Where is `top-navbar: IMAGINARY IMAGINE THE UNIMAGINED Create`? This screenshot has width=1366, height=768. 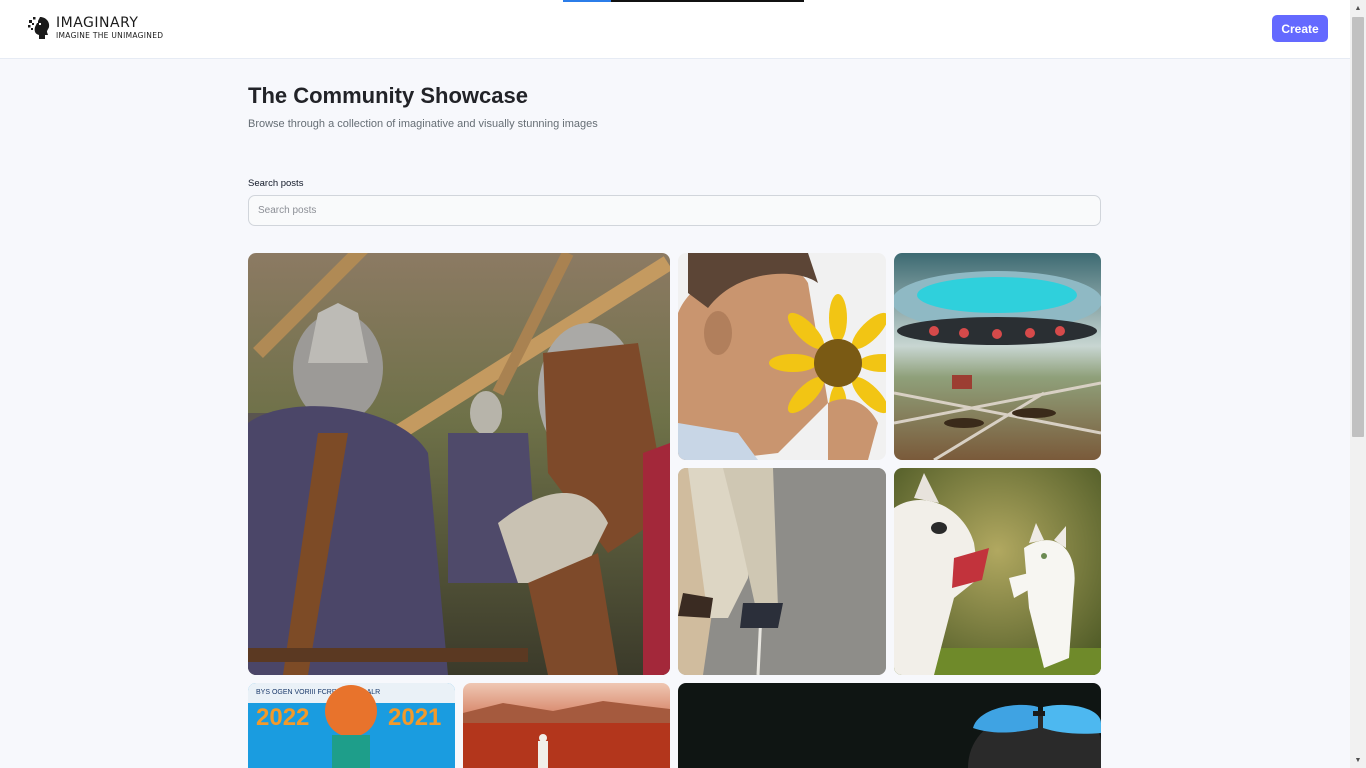
top-navbar: IMAGINARY IMAGINE THE UNIMAGINED Create is located at coordinates (675, 29).